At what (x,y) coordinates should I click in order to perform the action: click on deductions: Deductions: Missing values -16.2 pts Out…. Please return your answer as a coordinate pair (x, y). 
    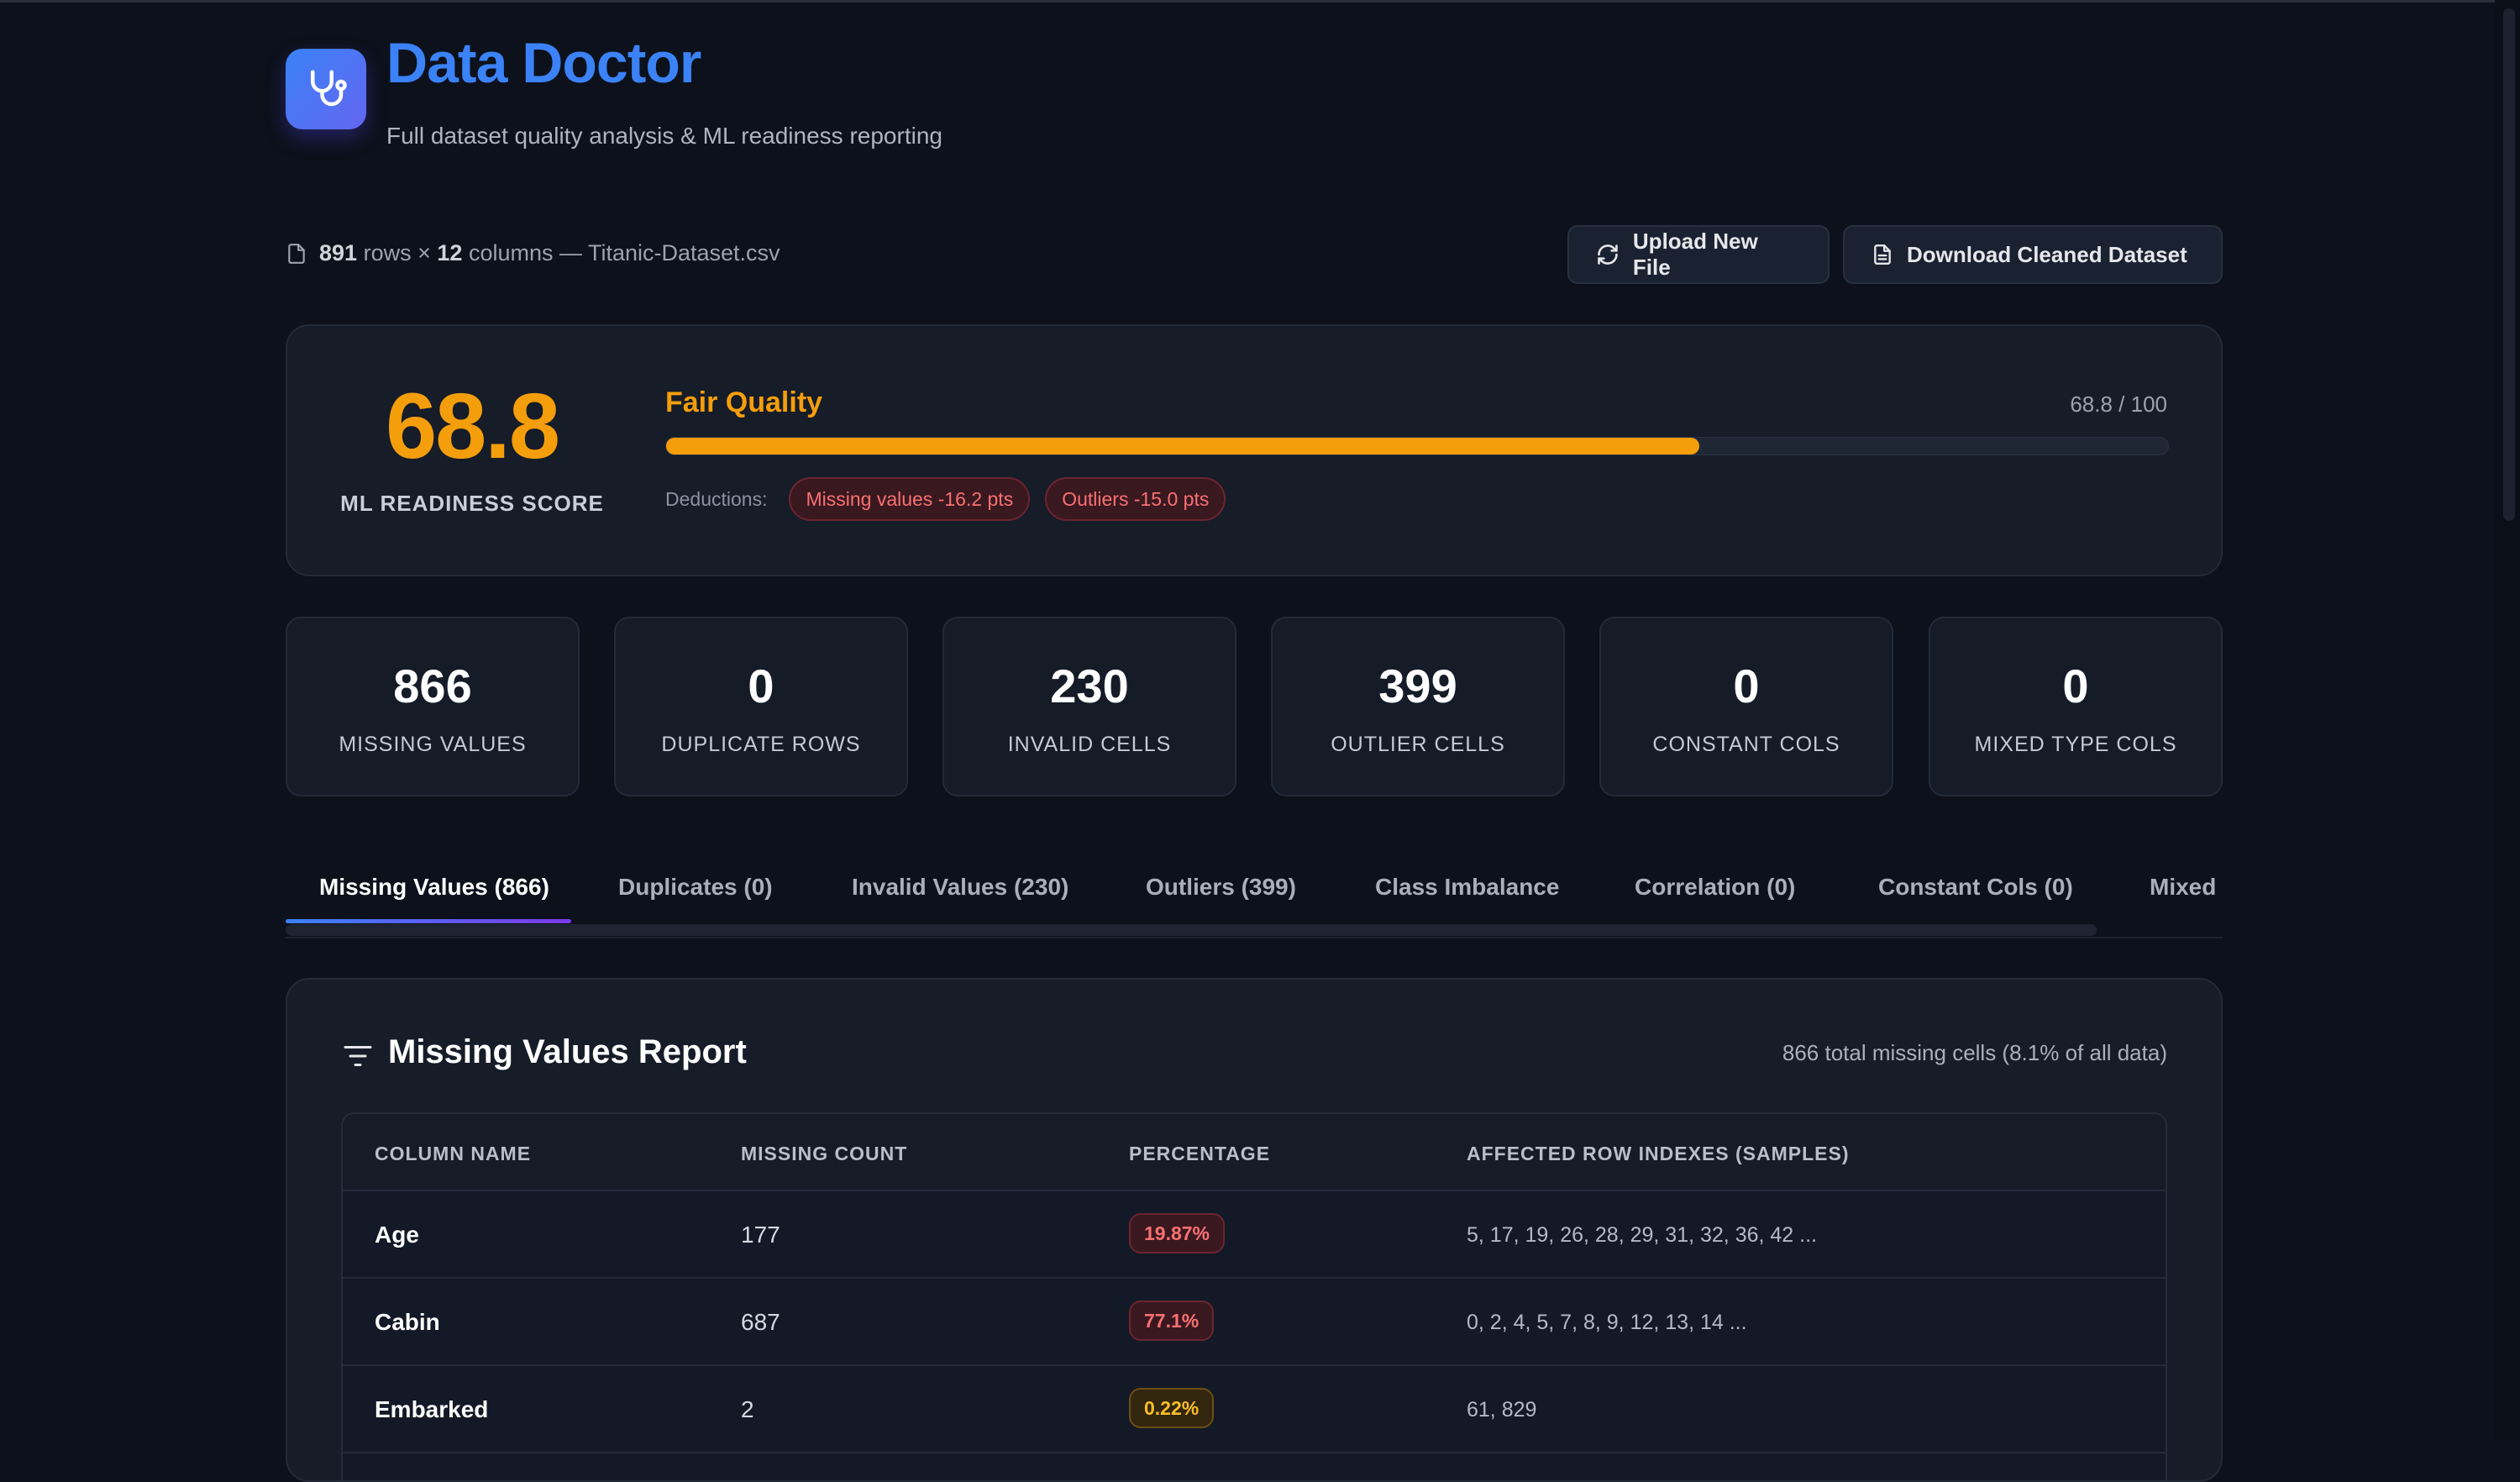
    Looking at the image, I should click on (945, 499).